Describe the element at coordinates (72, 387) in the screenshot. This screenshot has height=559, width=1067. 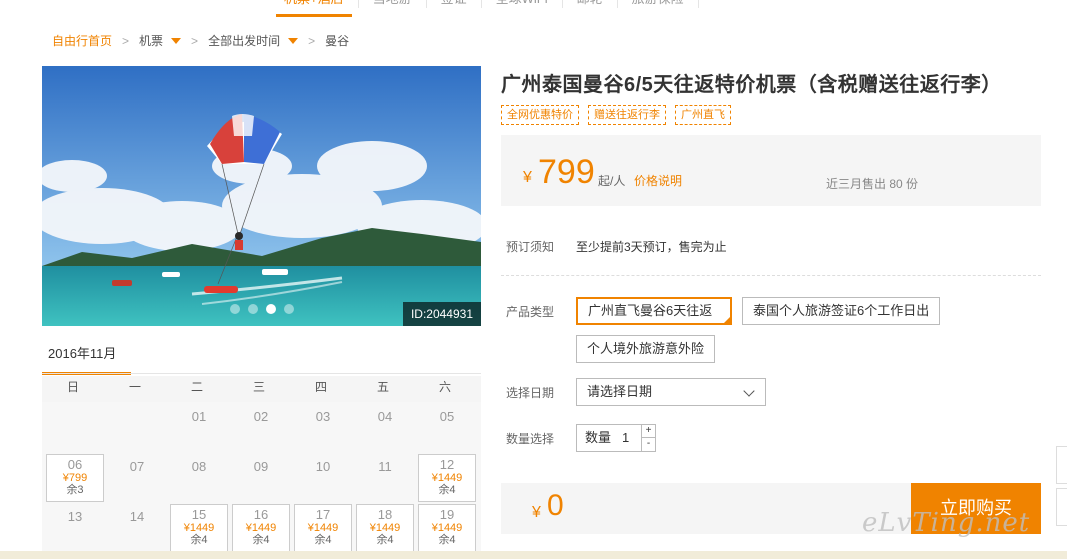
I see `weekday-label: 日` at that location.